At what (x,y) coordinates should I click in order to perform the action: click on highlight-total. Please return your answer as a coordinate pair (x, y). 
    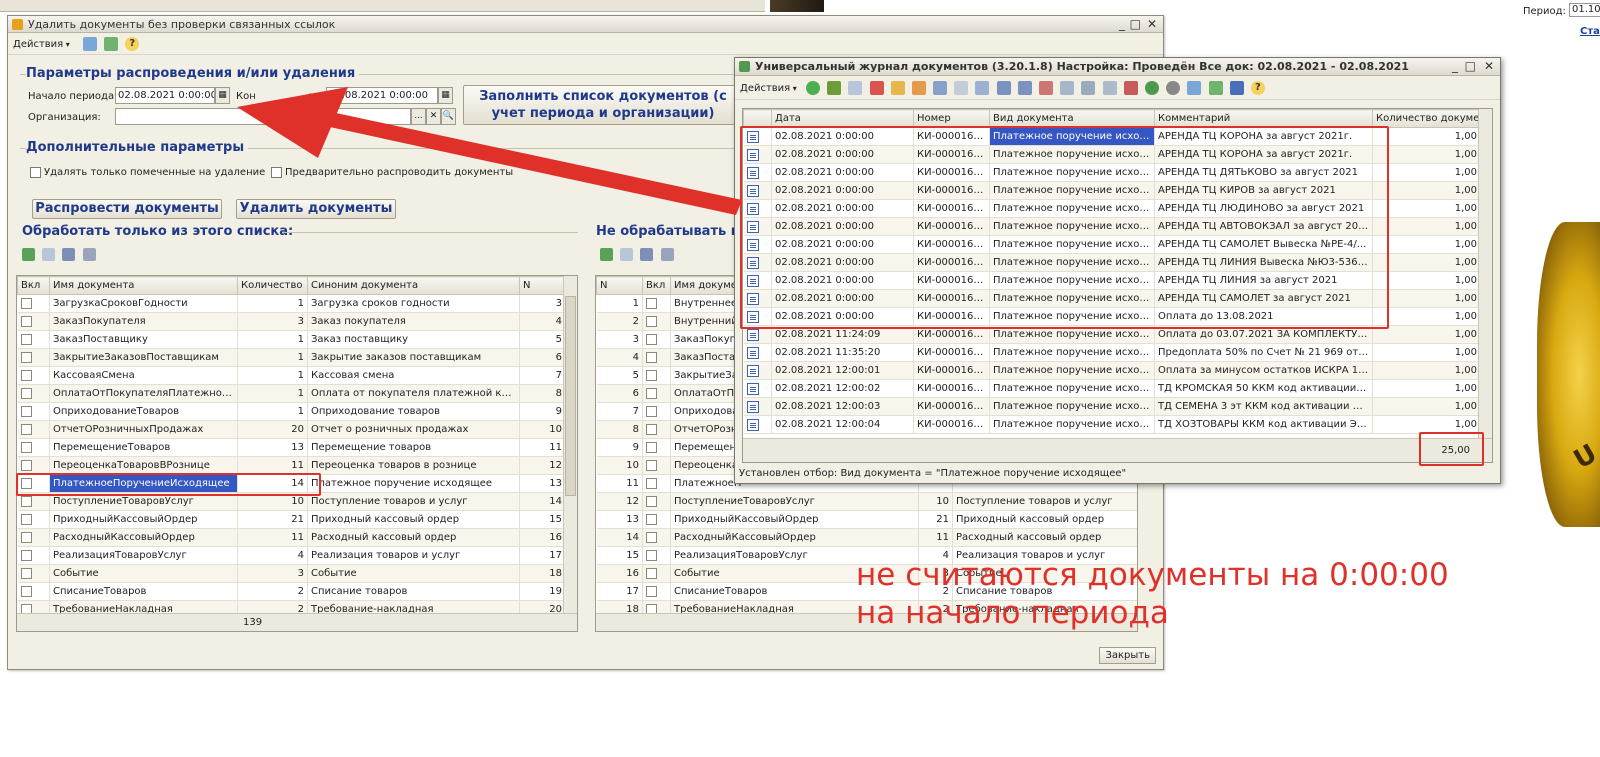
    Looking at the image, I should click on (1451, 449).